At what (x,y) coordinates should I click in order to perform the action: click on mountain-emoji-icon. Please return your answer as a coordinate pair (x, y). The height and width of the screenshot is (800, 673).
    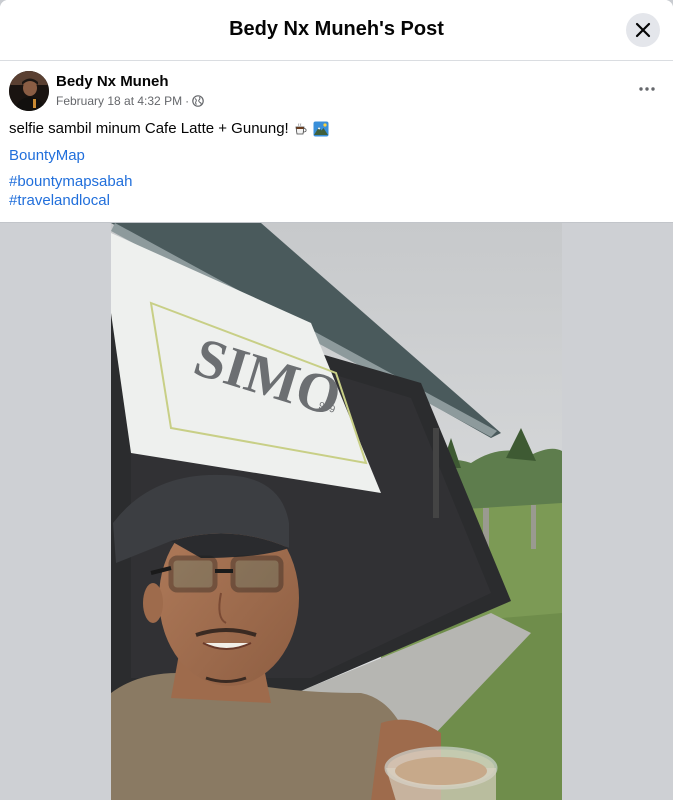
    Looking at the image, I should click on (321, 128).